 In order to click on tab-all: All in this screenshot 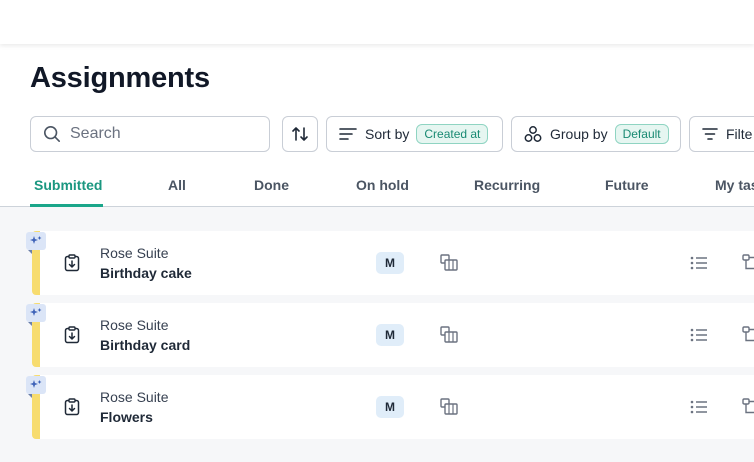, I will do `click(177, 185)`.